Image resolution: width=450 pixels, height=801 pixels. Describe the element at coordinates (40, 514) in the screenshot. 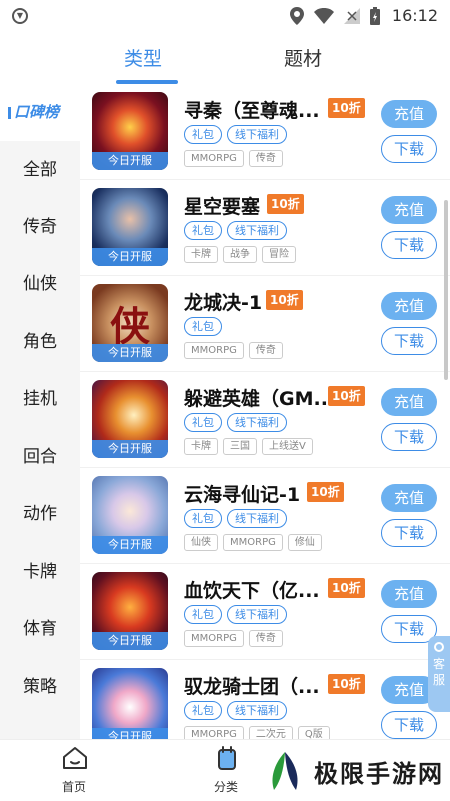

I see `sidebar-item-action: 动作` at that location.